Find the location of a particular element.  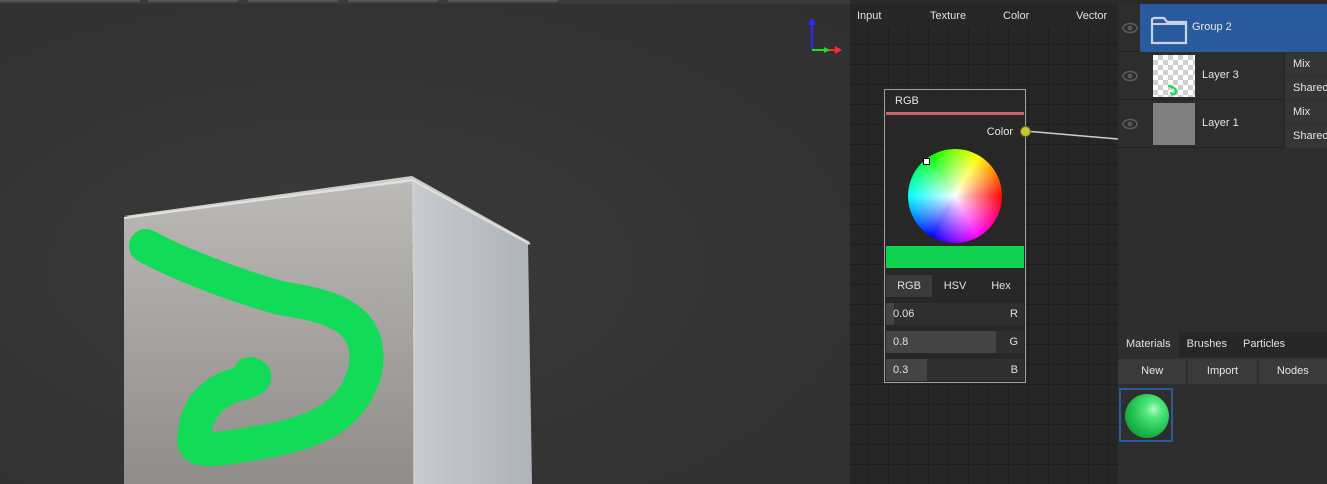

cube-side-face is located at coordinates (472, 332).